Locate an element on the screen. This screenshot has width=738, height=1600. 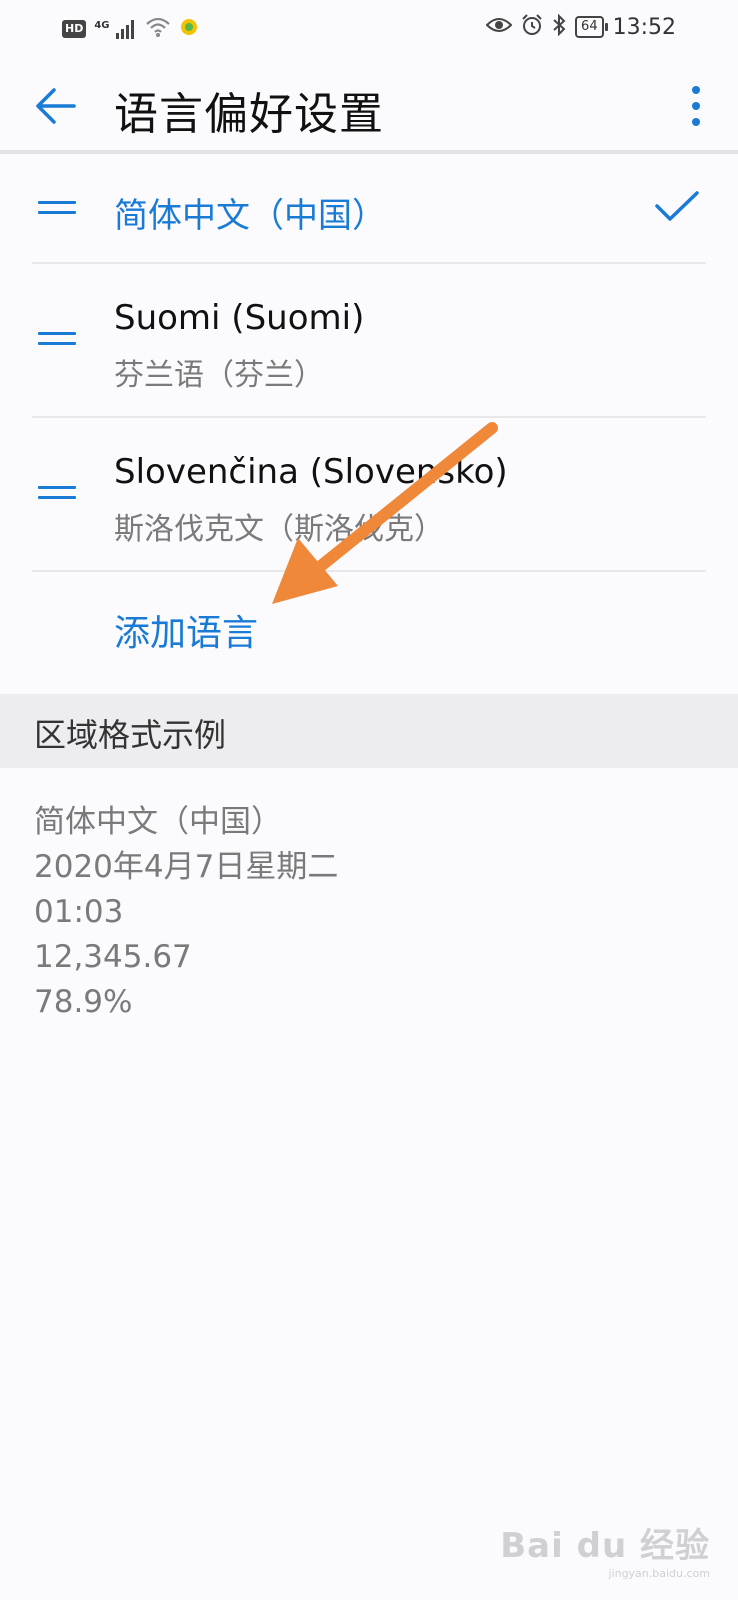
alarm-icon is located at coordinates (532, 27).